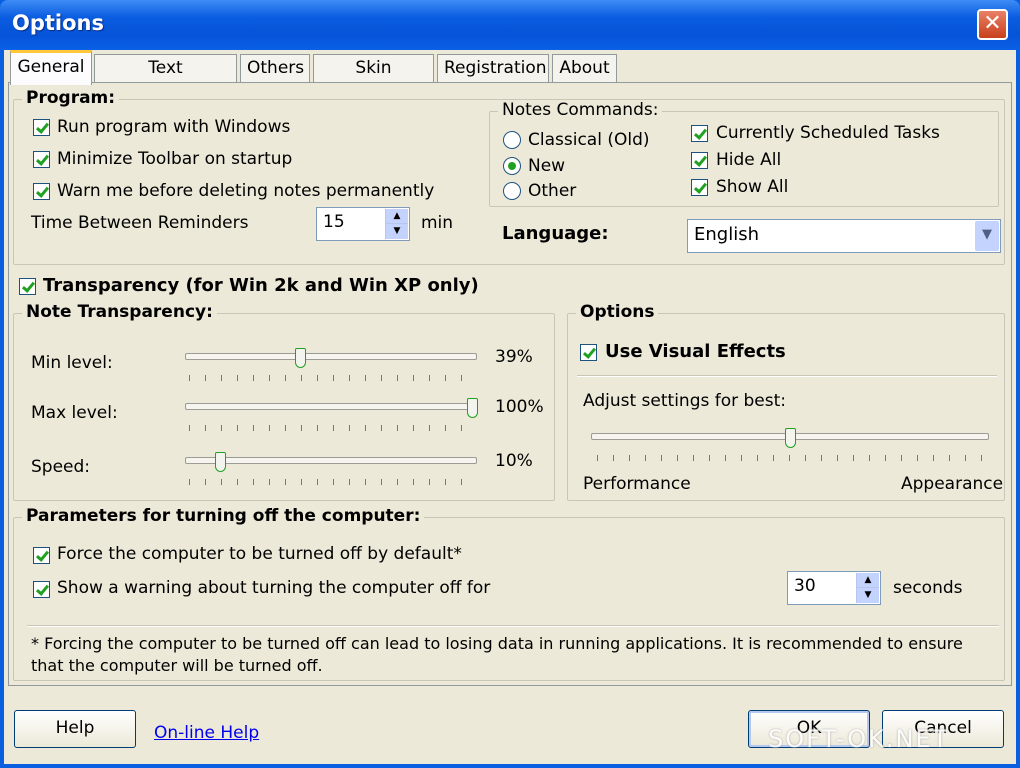 The height and width of the screenshot is (768, 1020). I want to click on tab-skin-browser: Skin Browser, so click(373, 79).